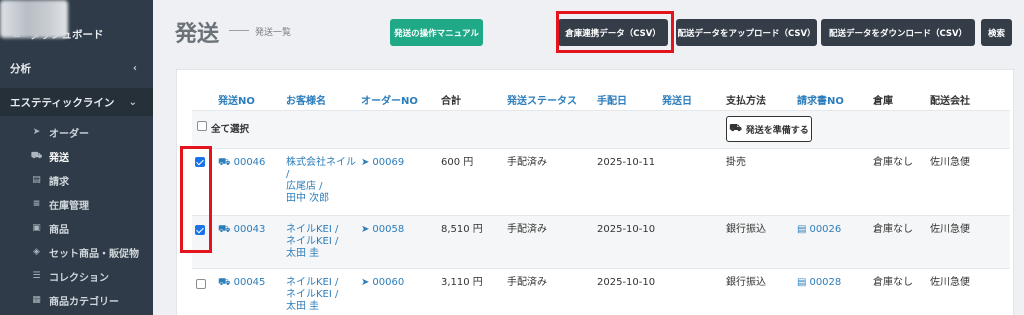 Image resolution: width=1024 pixels, height=315 pixels. What do you see at coordinates (197, 34) in the screenshot?
I see `page-title: 発送` at bounding box center [197, 34].